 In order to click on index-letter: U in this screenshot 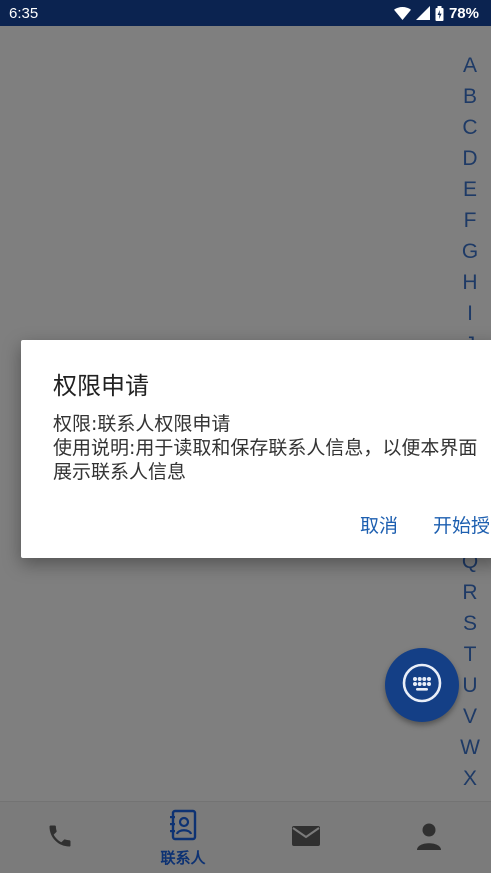, I will do `click(470, 685)`.